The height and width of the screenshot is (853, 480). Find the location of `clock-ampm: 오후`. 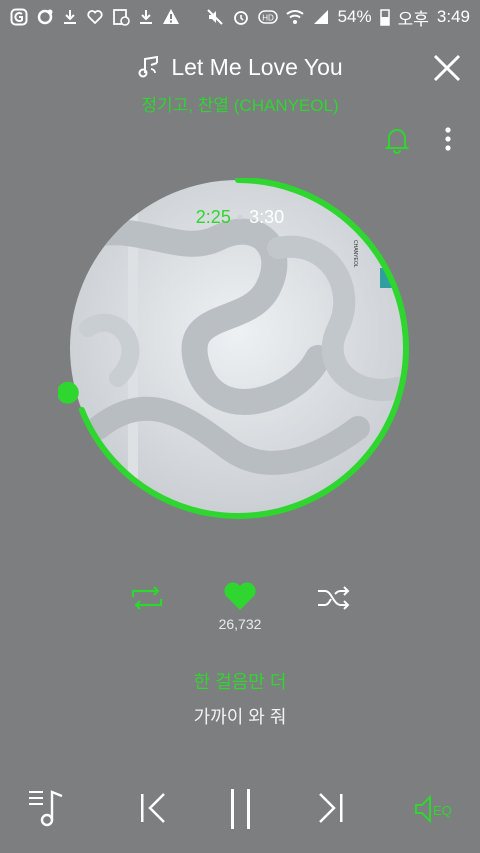

clock-ampm: 오후 is located at coordinates (413, 19).